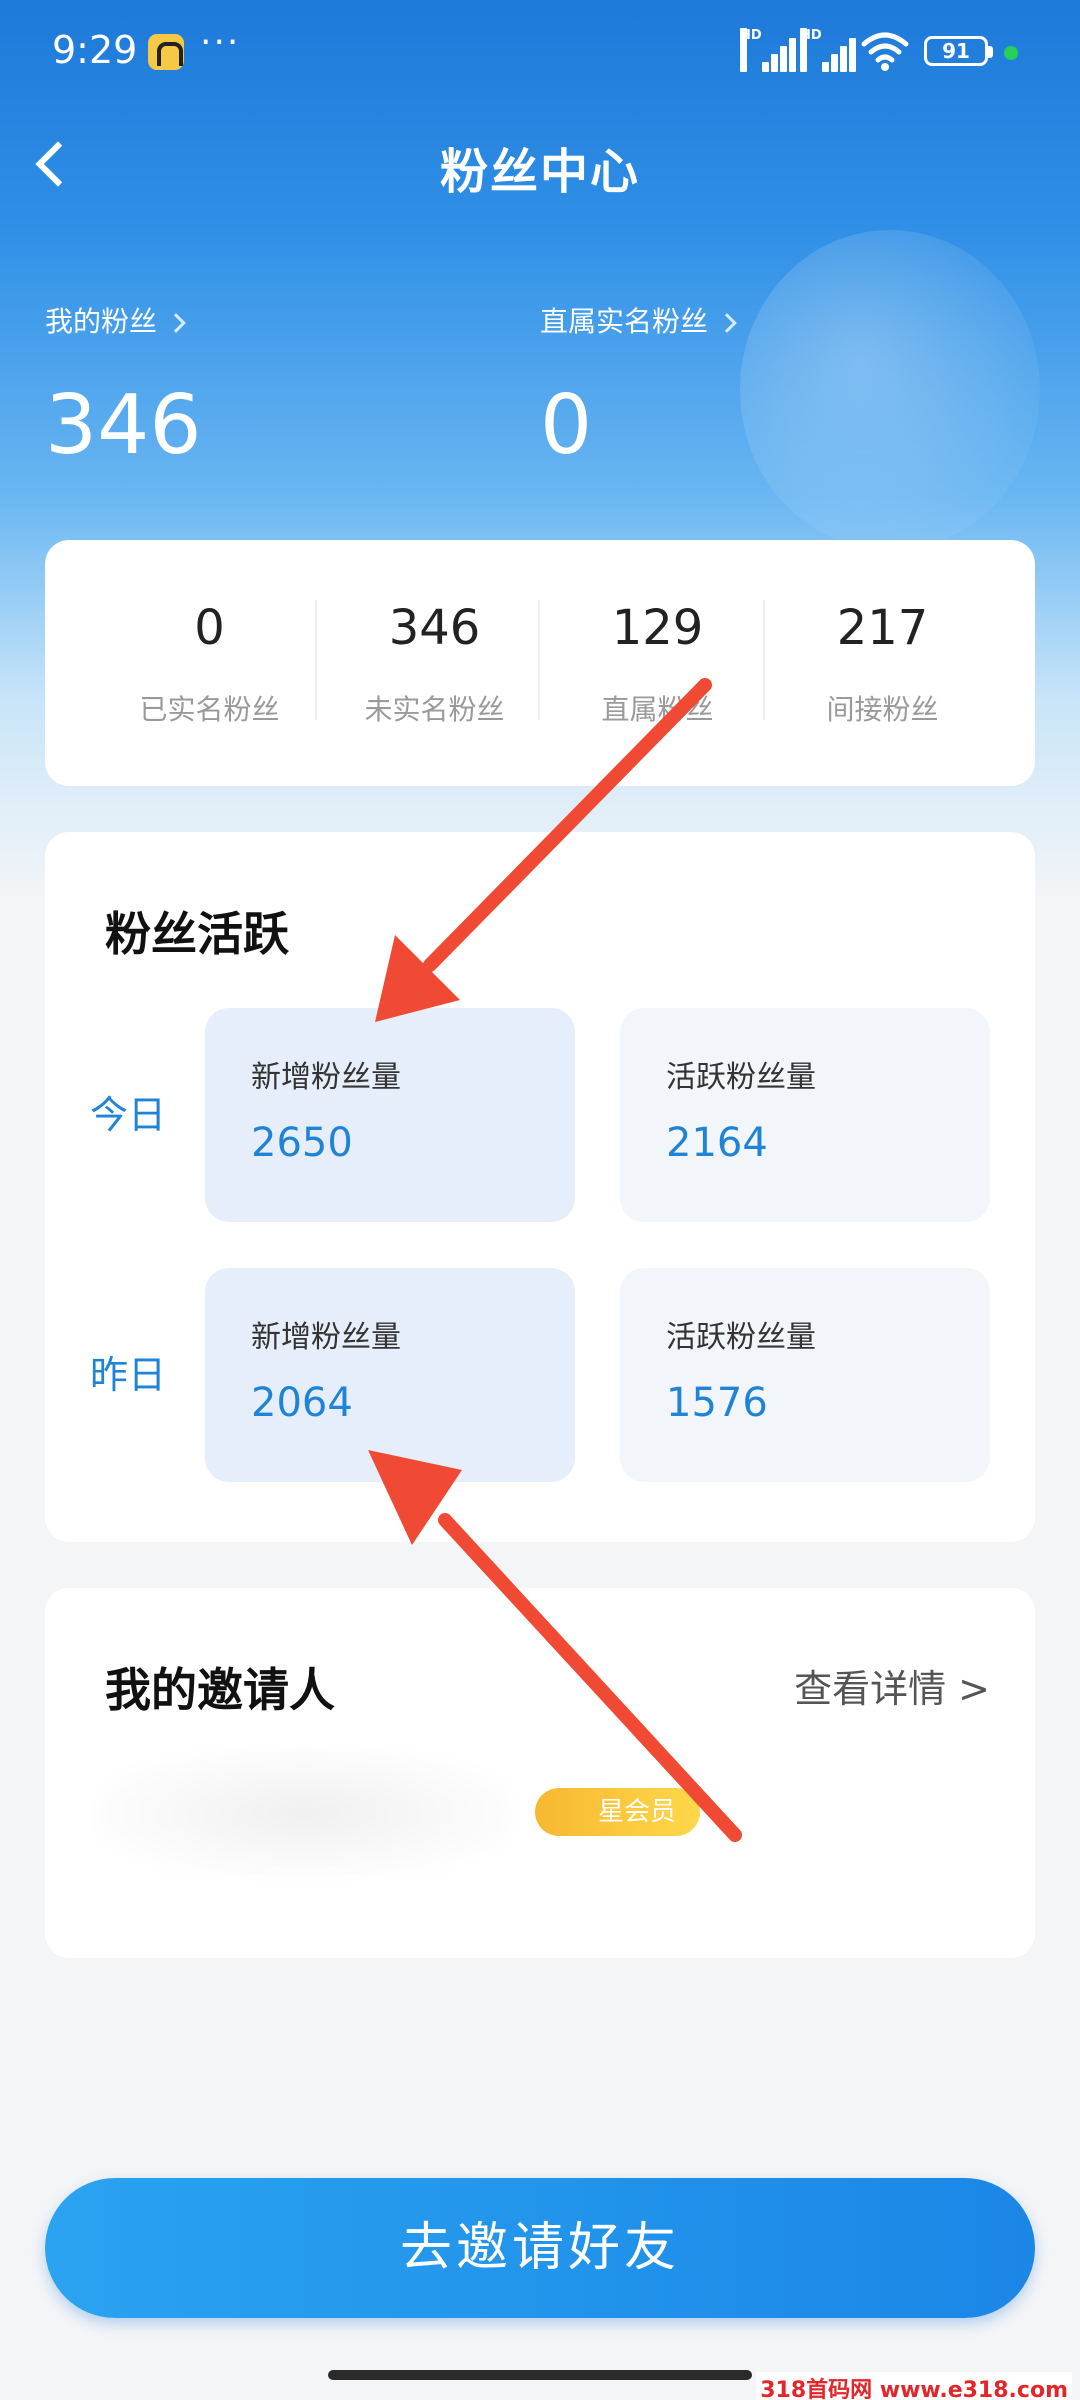 The image size is (1080, 2400). What do you see at coordinates (209, 663) in the screenshot?
I see `stat-verified-fans: 0 已实名粉丝` at bounding box center [209, 663].